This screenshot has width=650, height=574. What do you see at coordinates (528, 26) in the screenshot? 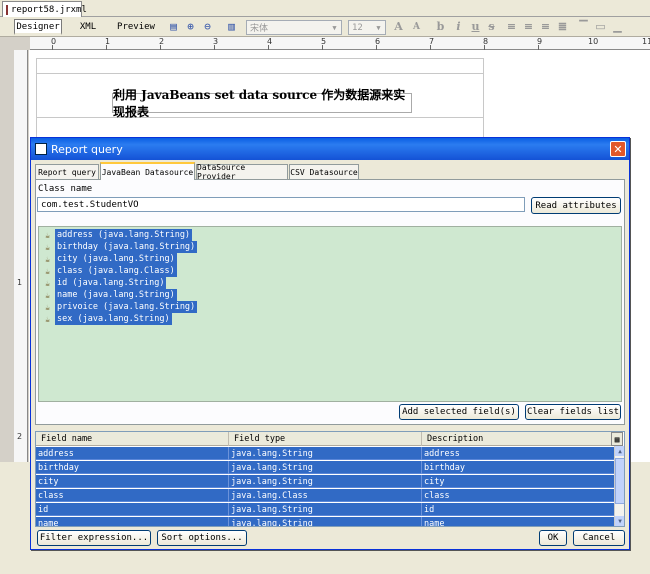
I see `align-center-icon: ≡` at bounding box center [528, 26].